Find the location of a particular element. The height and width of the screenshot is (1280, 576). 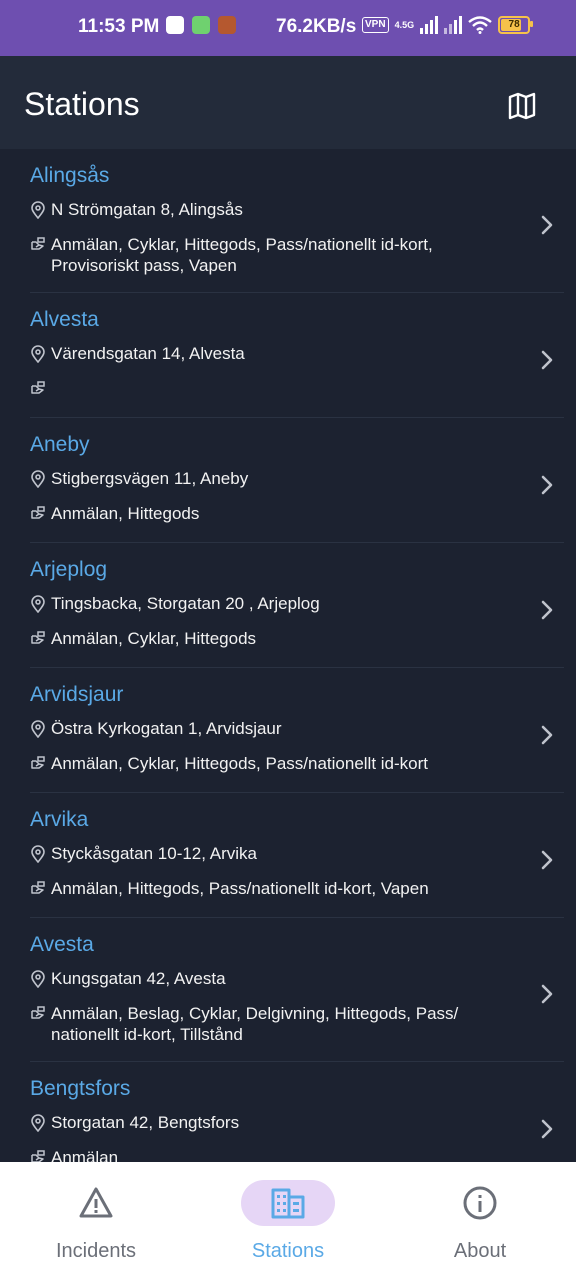

station-name: Arvika is located at coordinates (59, 819).